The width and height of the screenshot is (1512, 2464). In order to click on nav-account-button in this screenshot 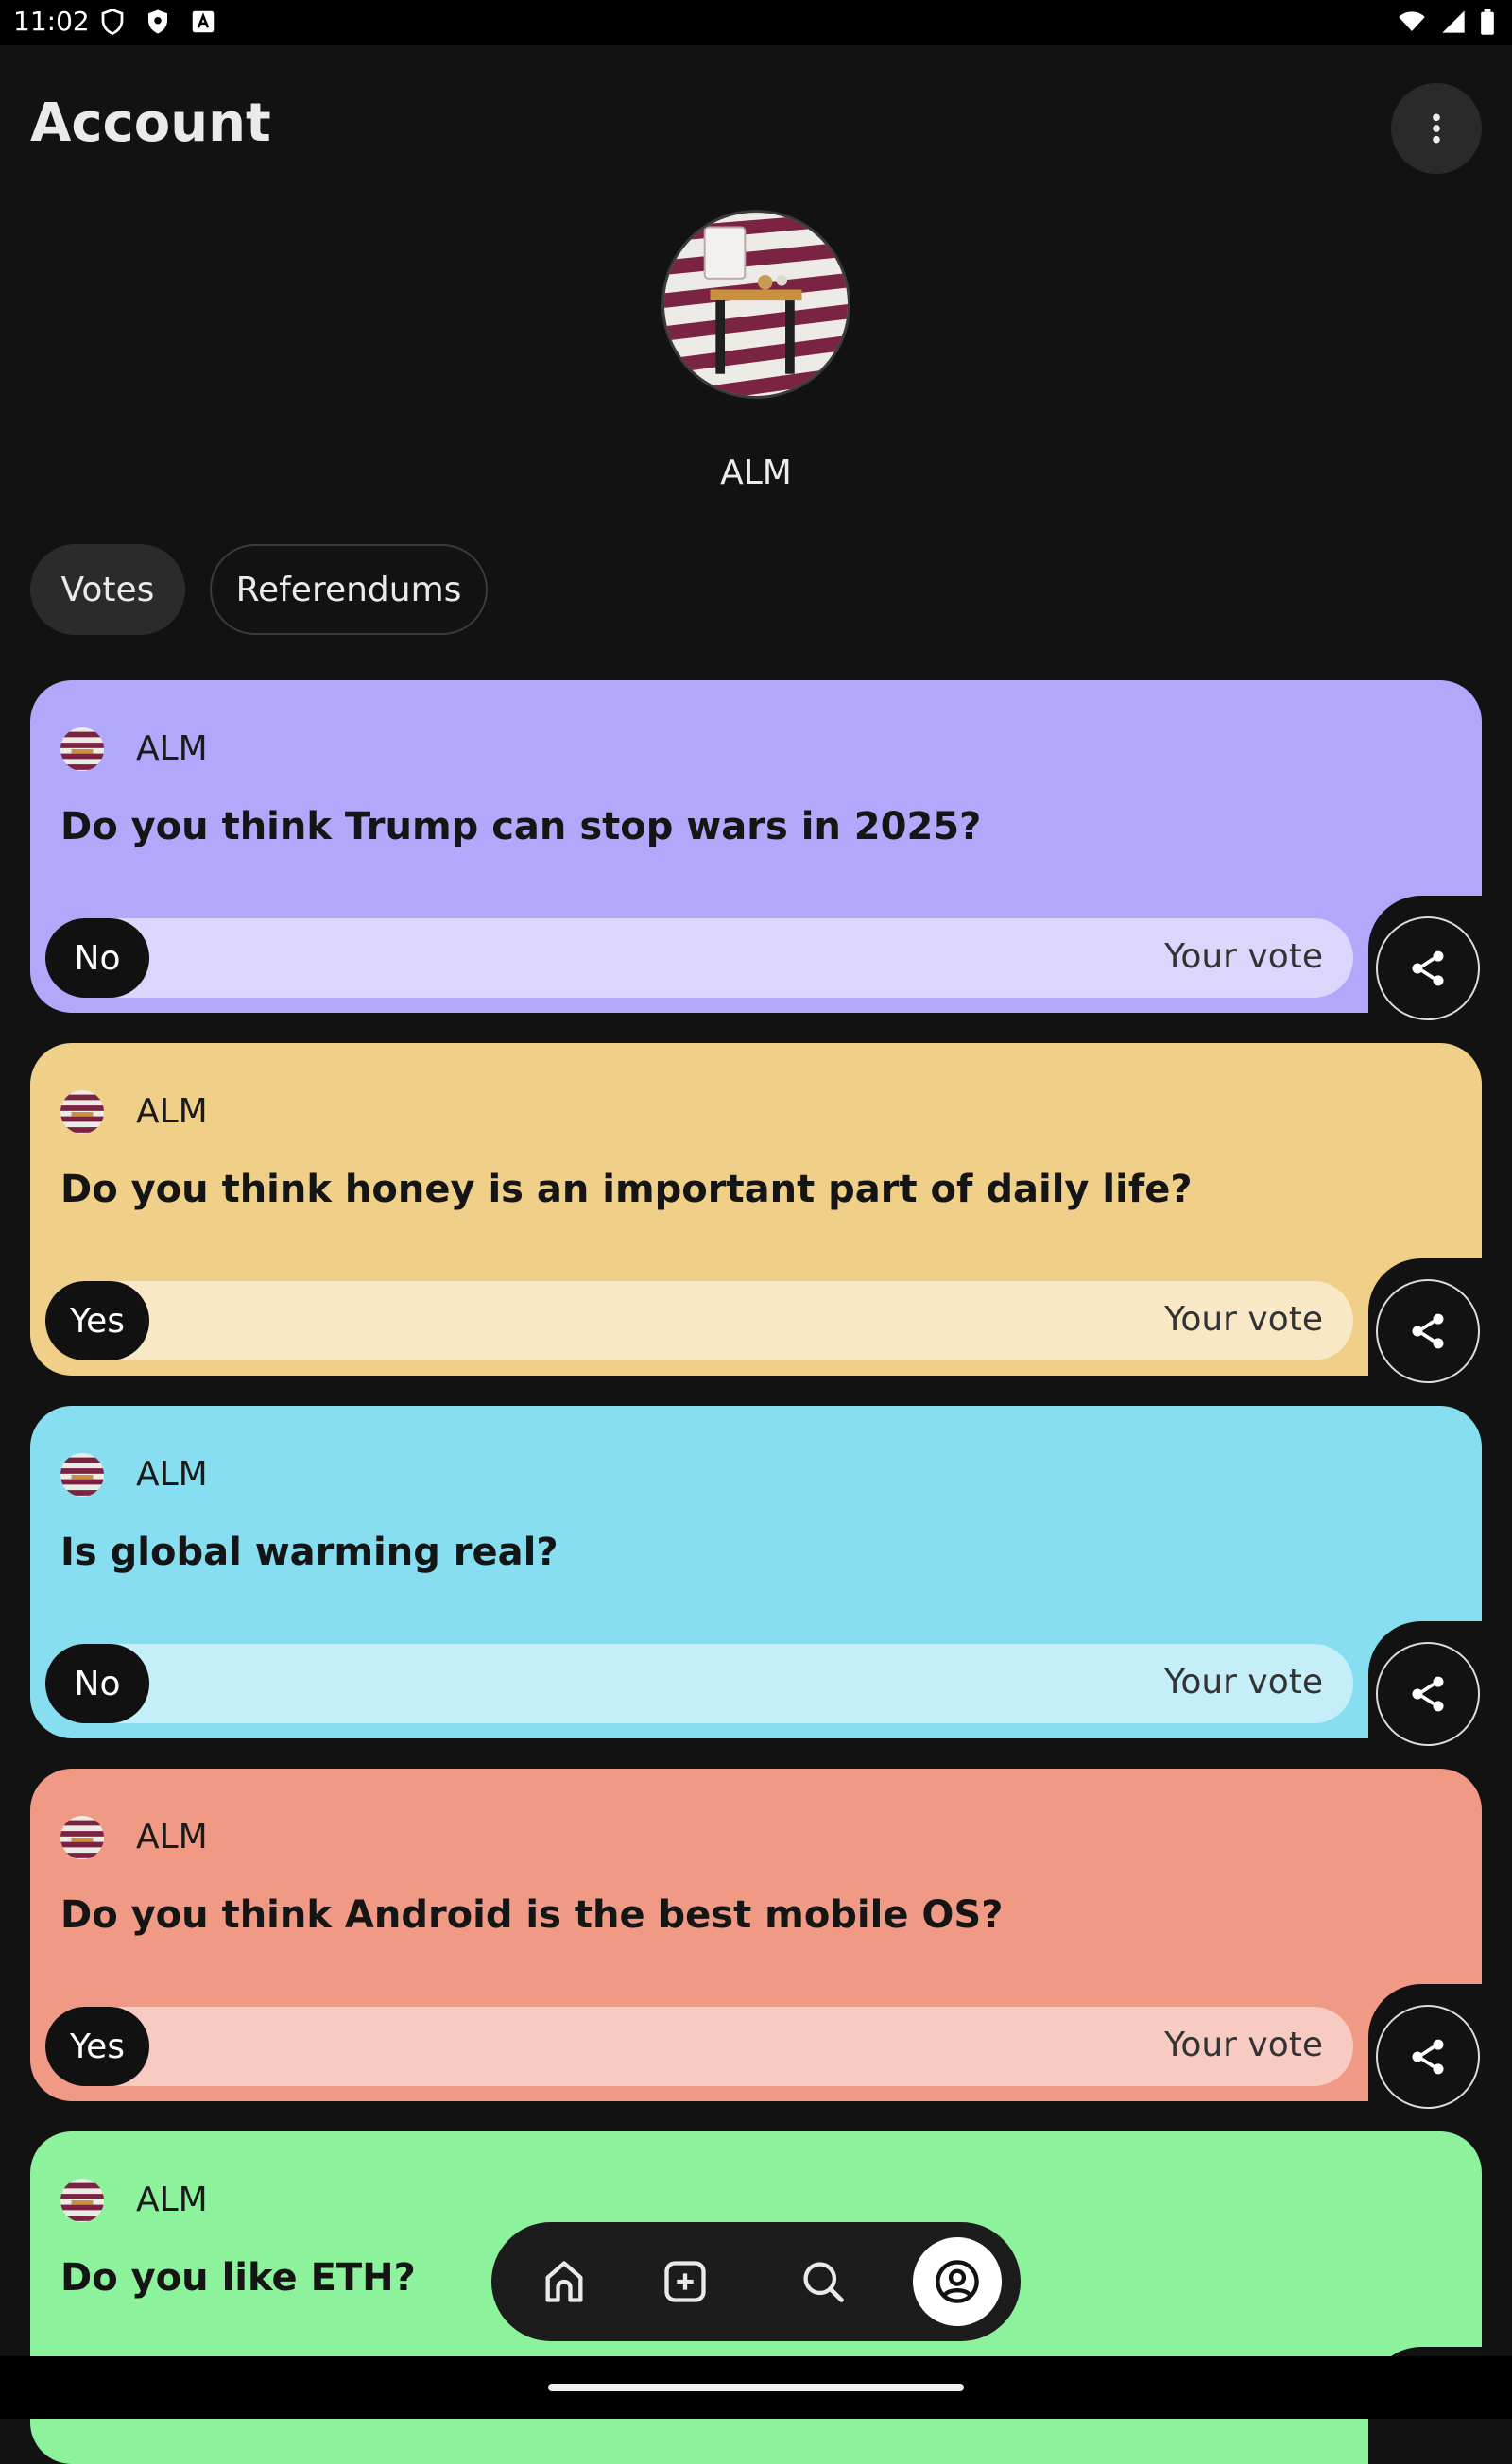, I will do `click(957, 2281)`.